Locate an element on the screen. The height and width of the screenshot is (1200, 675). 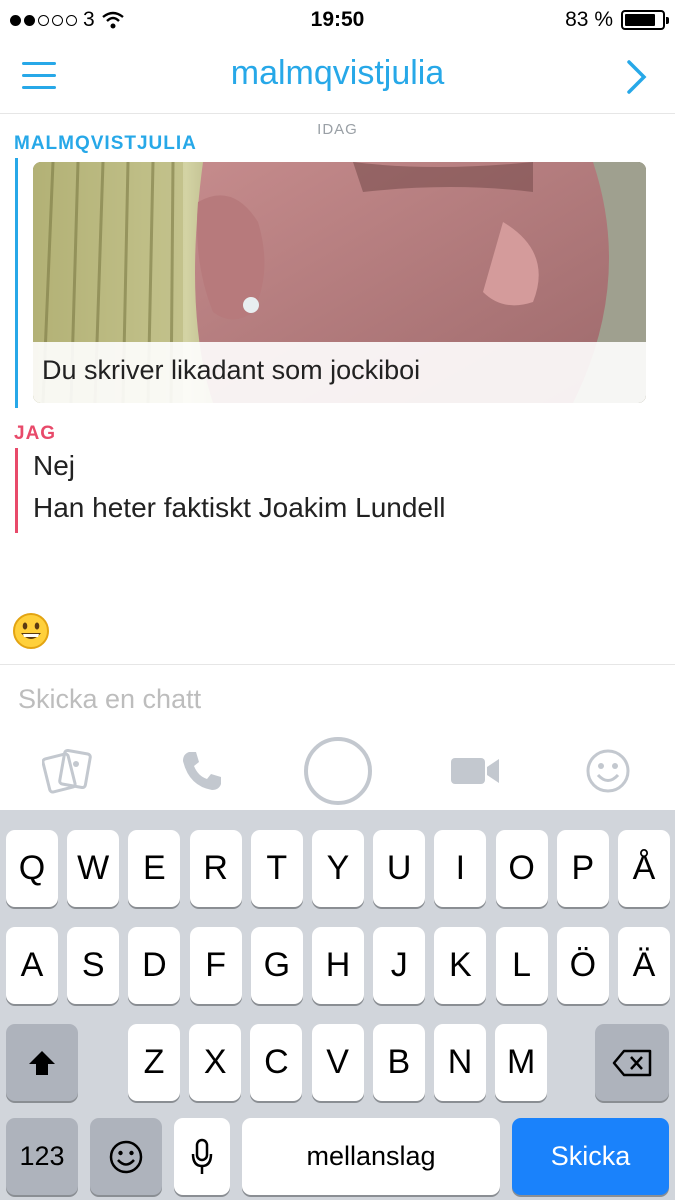
key-x: X is located at coordinates (215, 1062).